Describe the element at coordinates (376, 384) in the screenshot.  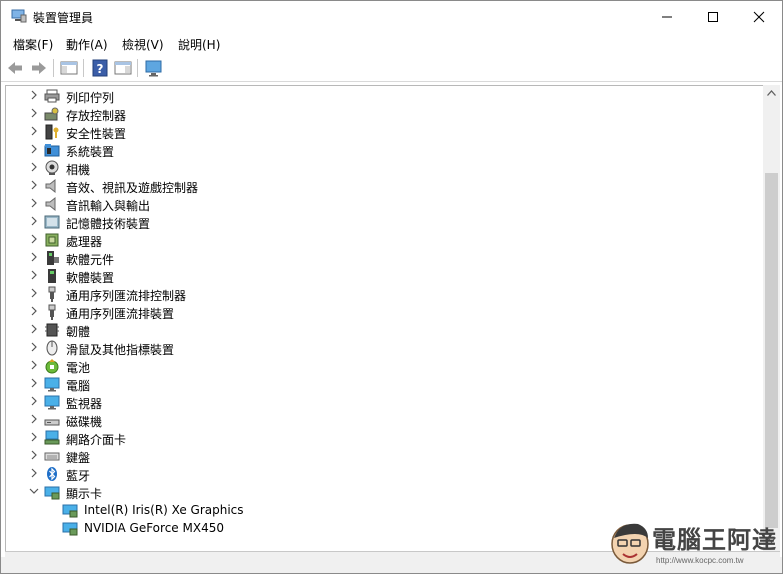
I see `device-category-16: 電腦` at that location.